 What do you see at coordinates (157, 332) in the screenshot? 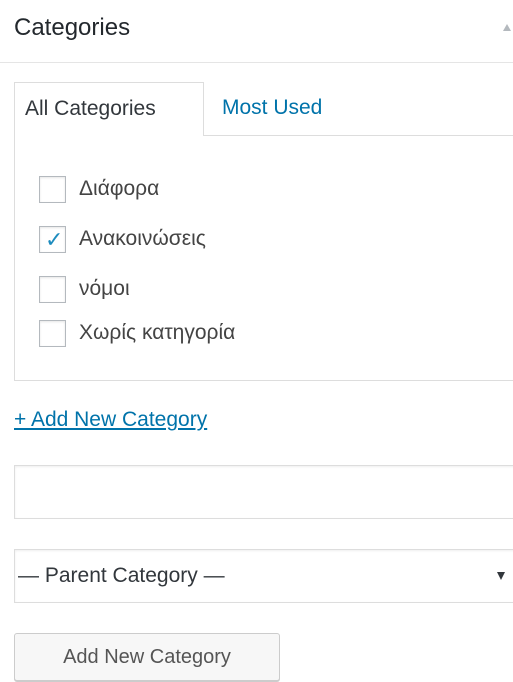
I see `category-label: Χωρίς κατηγορία` at bounding box center [157, 332].